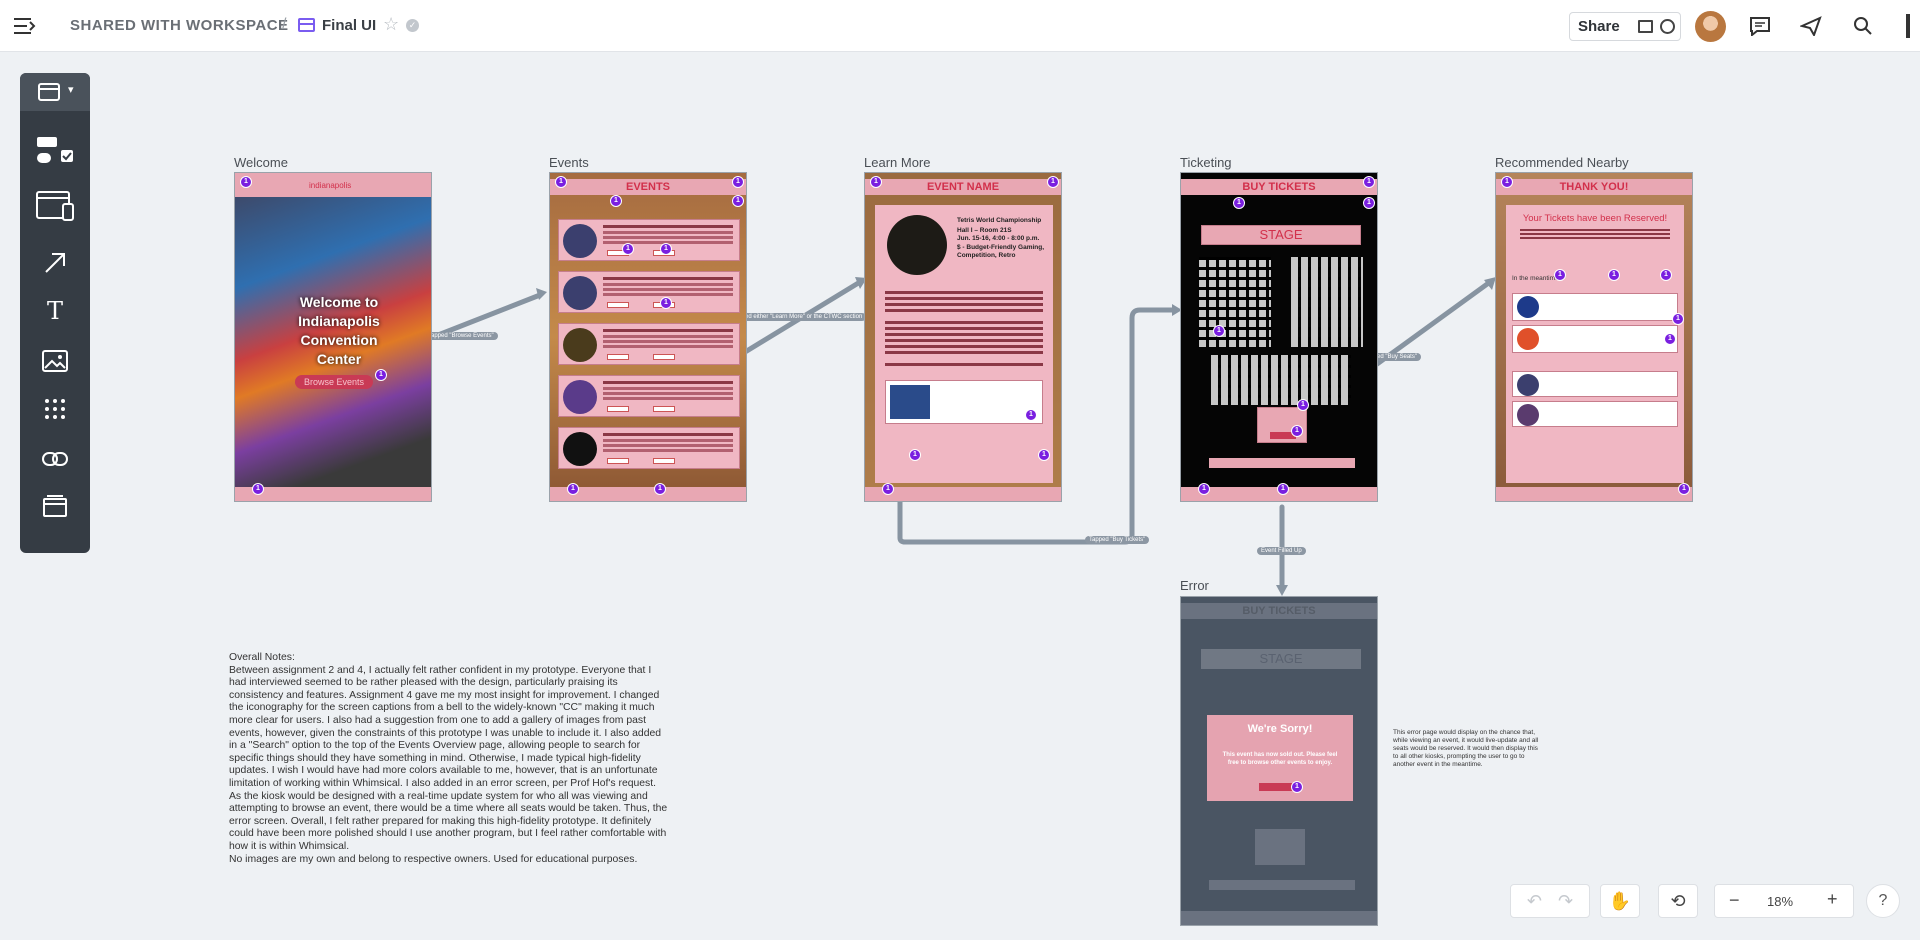  I want to click on help-button: ?, so click(1883, 901).